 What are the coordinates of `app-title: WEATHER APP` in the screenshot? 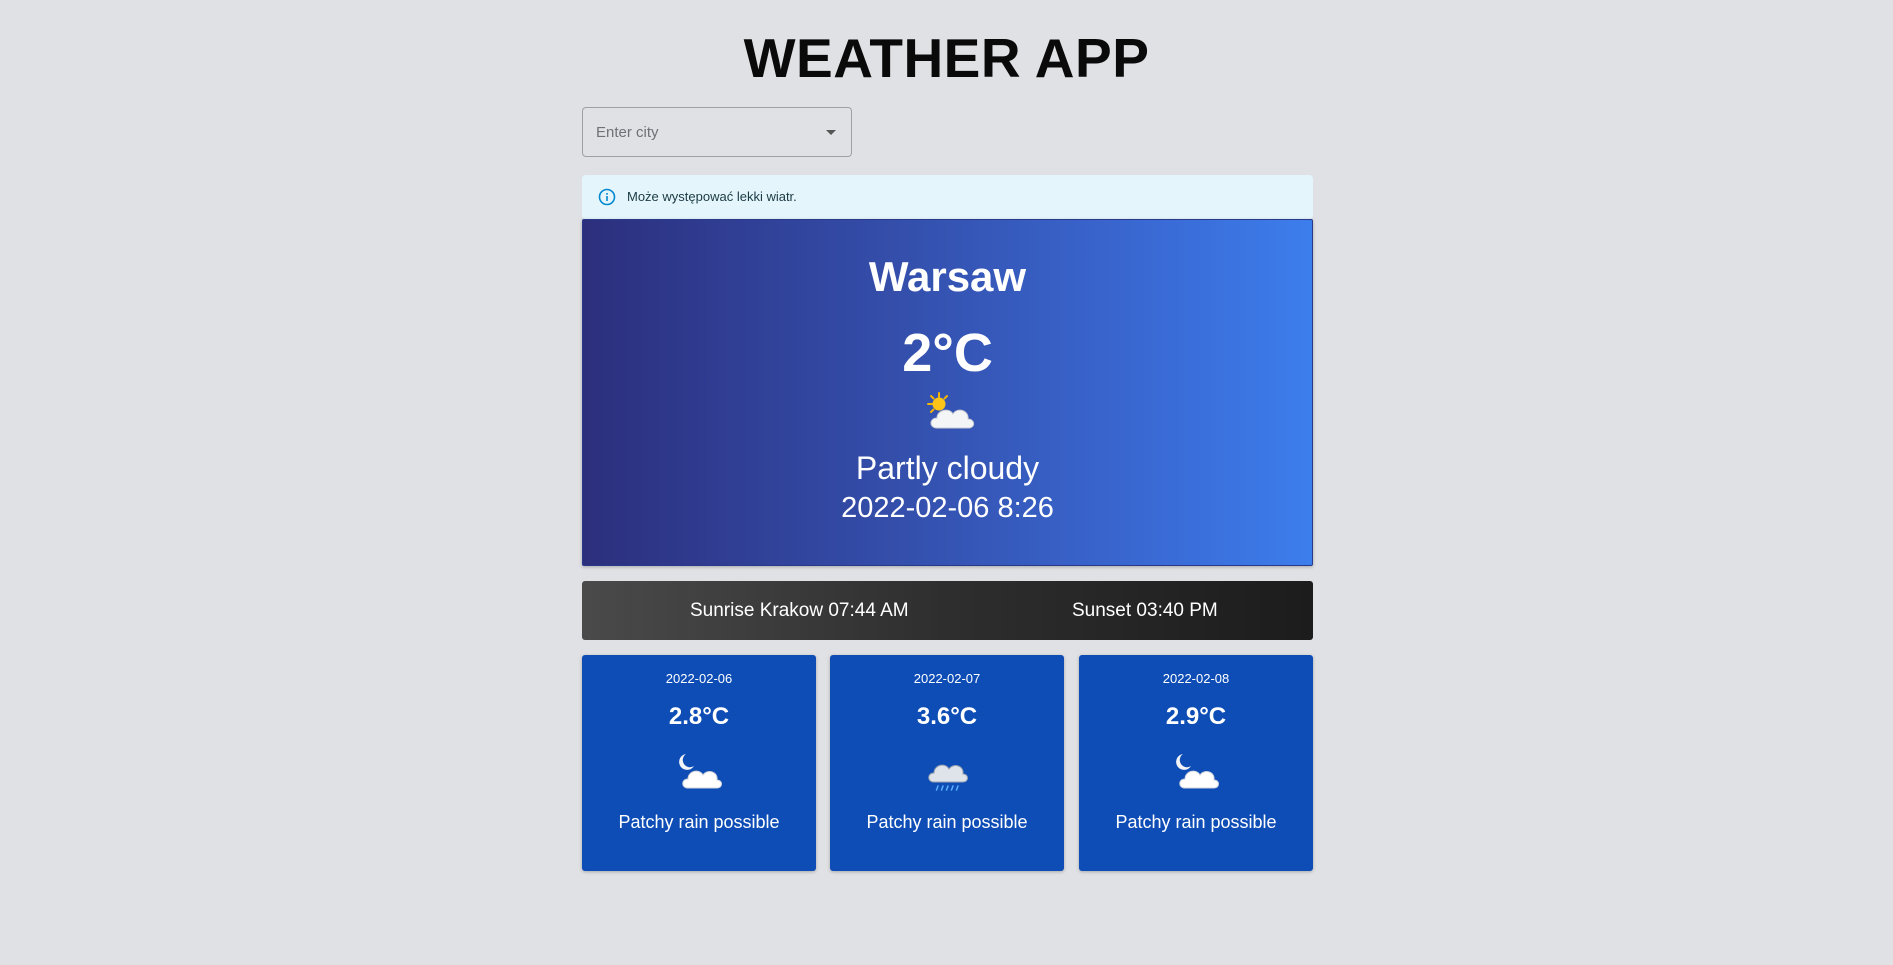 It's located at (946, 58).